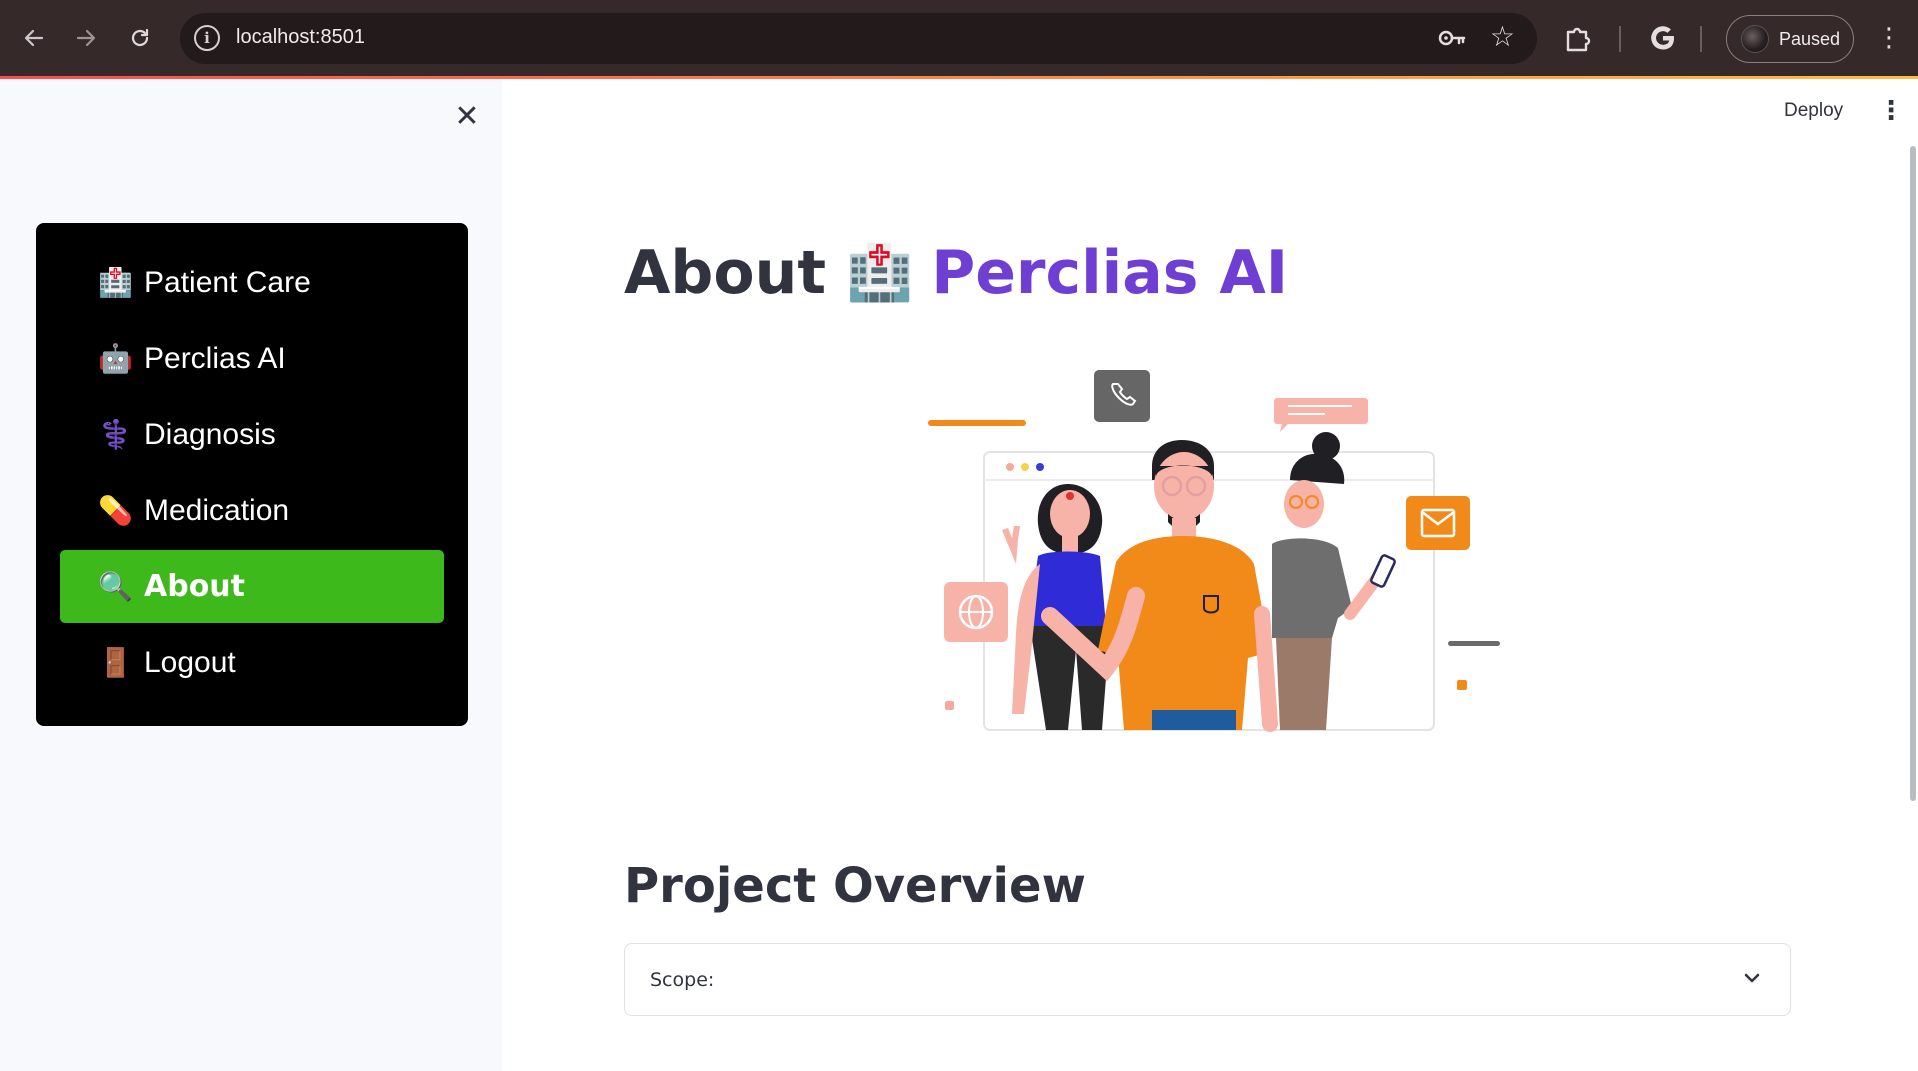 Image resolution: width=1918 pixels, height=1071 pixels. What do you see at coordinates (207, 38) in the screenshot?
I see `site-info-icon: i` at bounding box center [207, 38].